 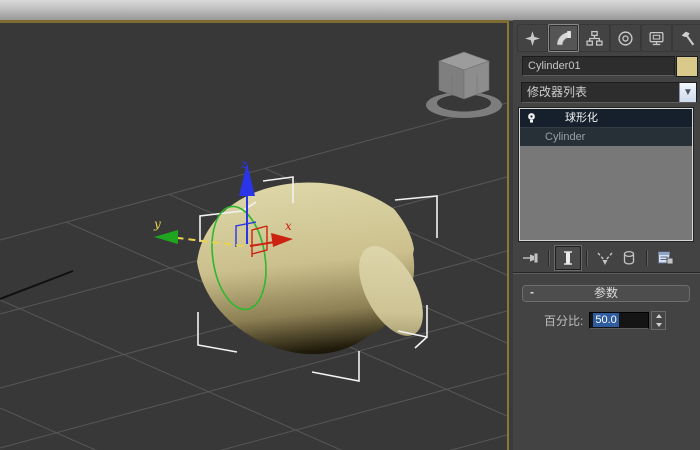 I want to click on configure-modifier-sets-icon, so click(x=665, y=258).